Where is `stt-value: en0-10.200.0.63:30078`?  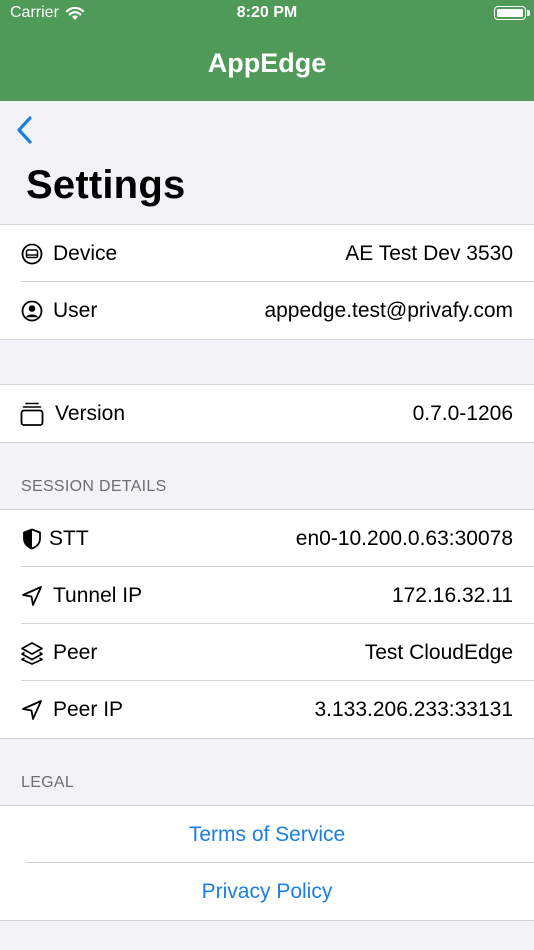
stt-value: en0-10.200.0.63:30078 is located at coordinates (404, 538).